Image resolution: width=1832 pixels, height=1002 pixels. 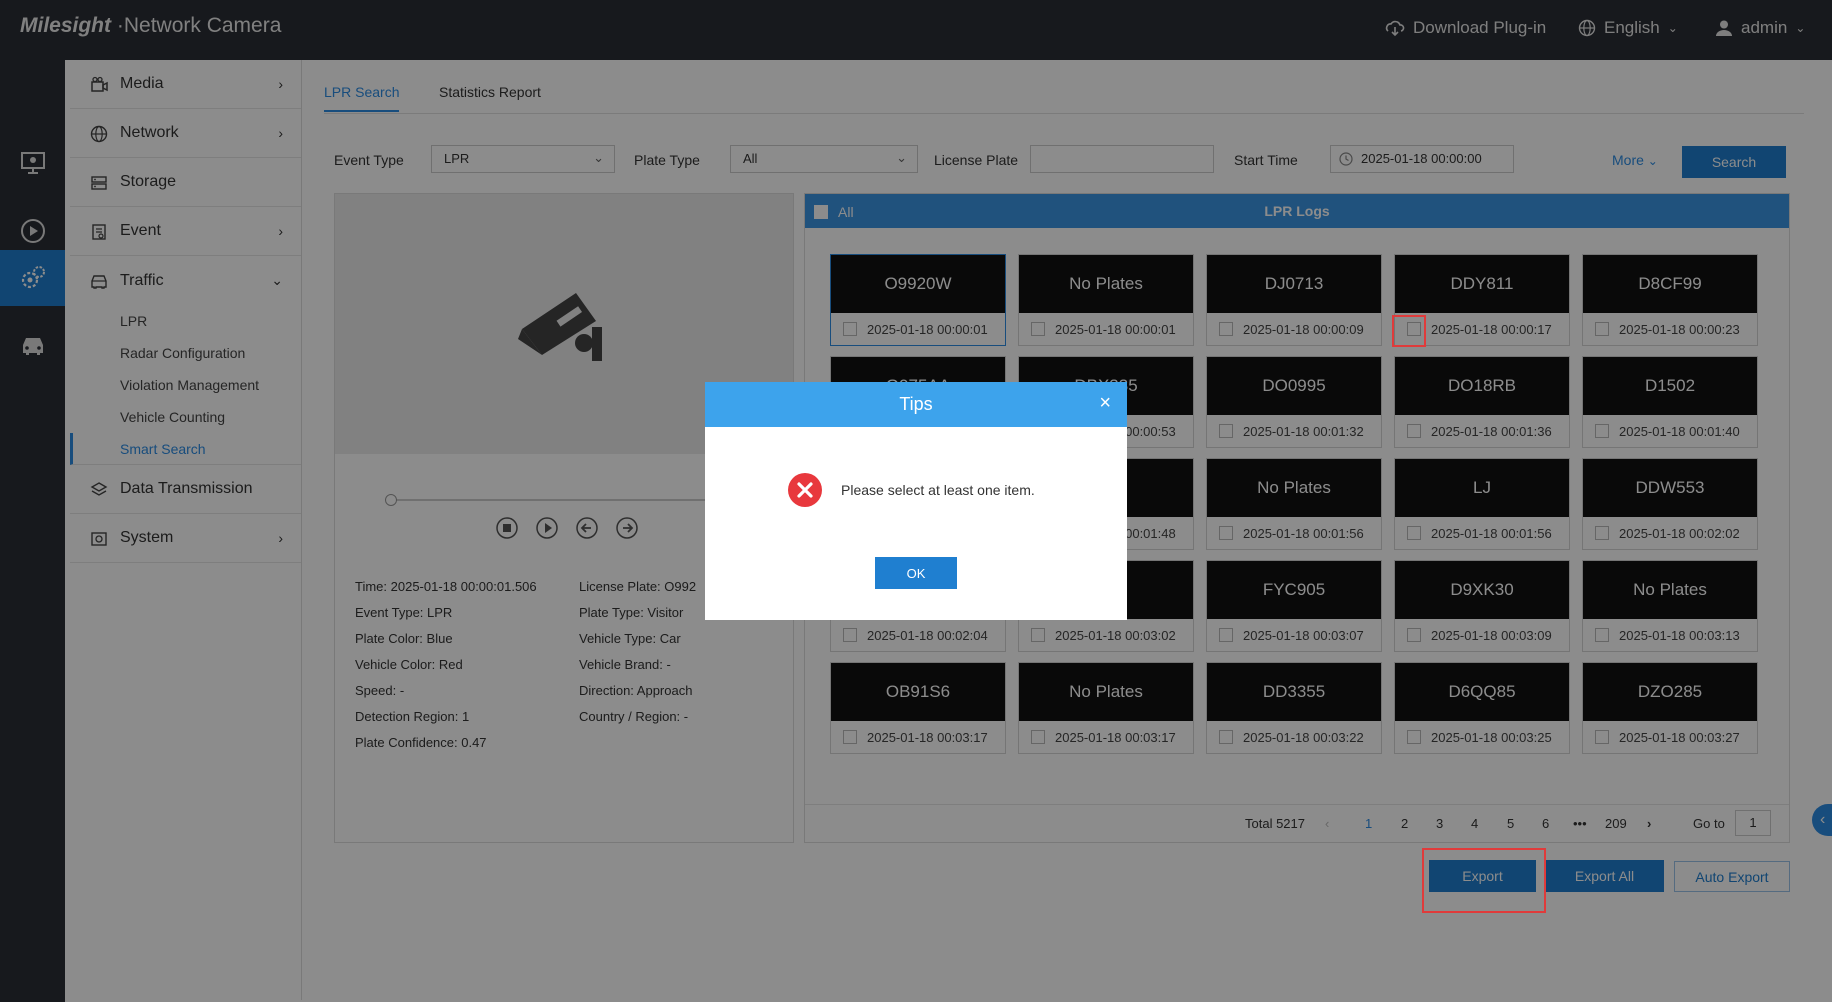 I want to click on dialog-header: Tips ×, so click(x=916, y=404).